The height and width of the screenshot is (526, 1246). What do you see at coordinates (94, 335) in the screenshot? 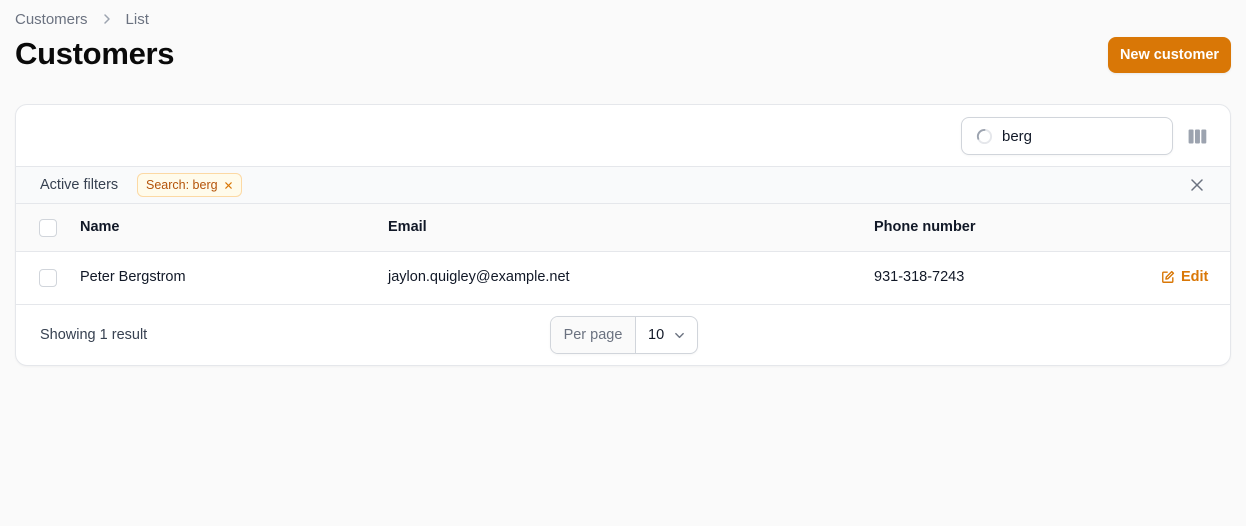
I see `result-count: Showing 1 result` at bounding box center [94, 335].